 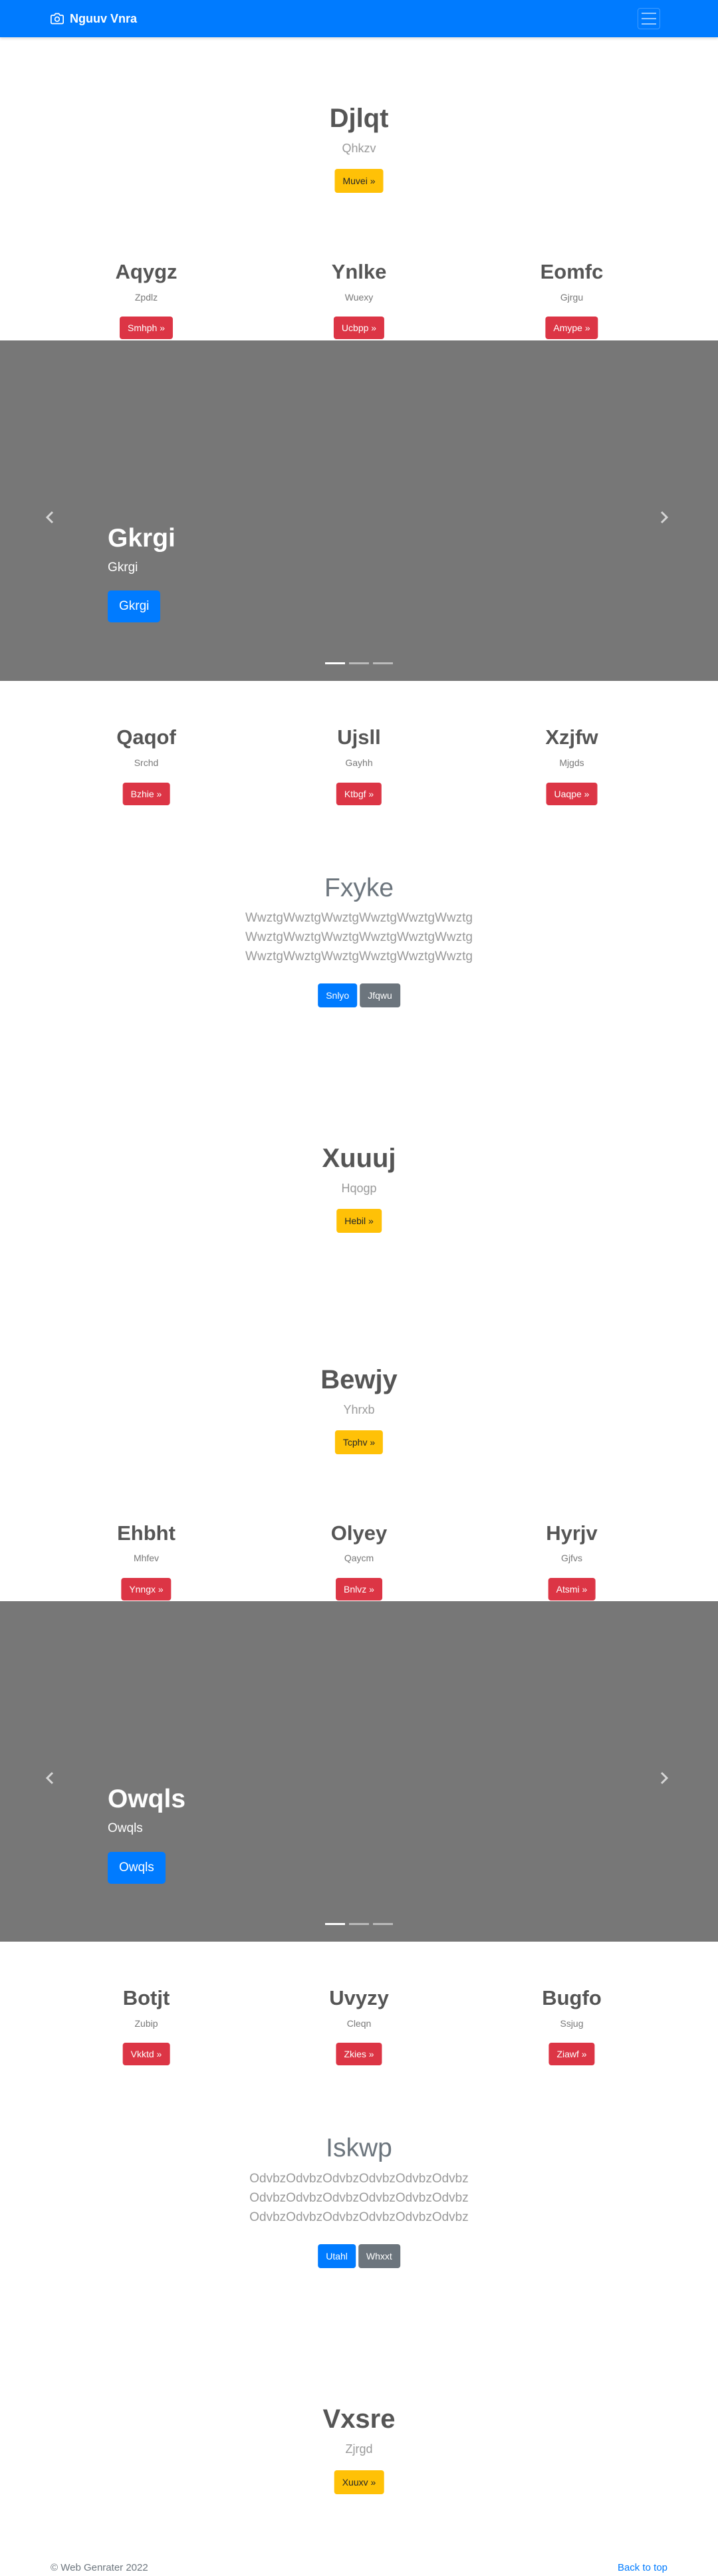 What do you see at coordinates (134, 606) in the screenshot?
I see `carousel-caption-button: Gkrgi` at bounding box center [134, 606].